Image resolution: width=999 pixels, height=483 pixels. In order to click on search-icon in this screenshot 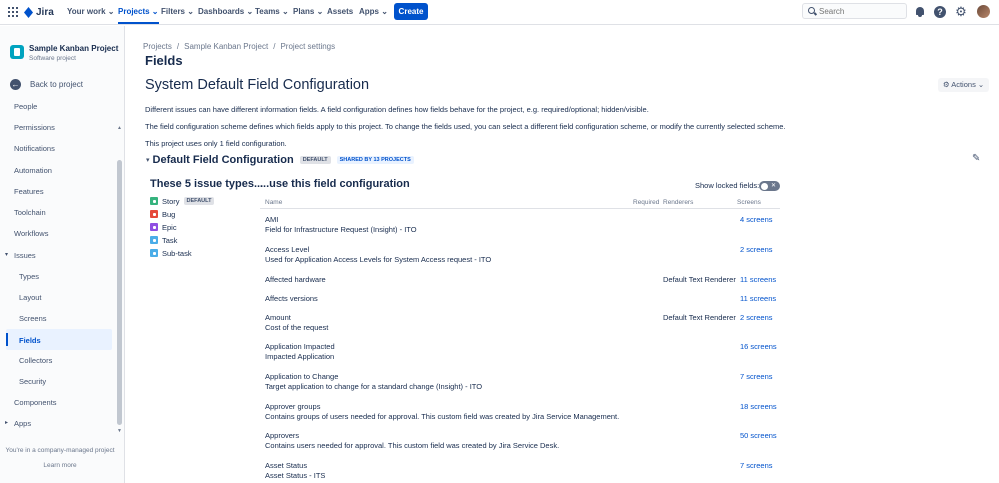, I will do `click(811, 10)`.